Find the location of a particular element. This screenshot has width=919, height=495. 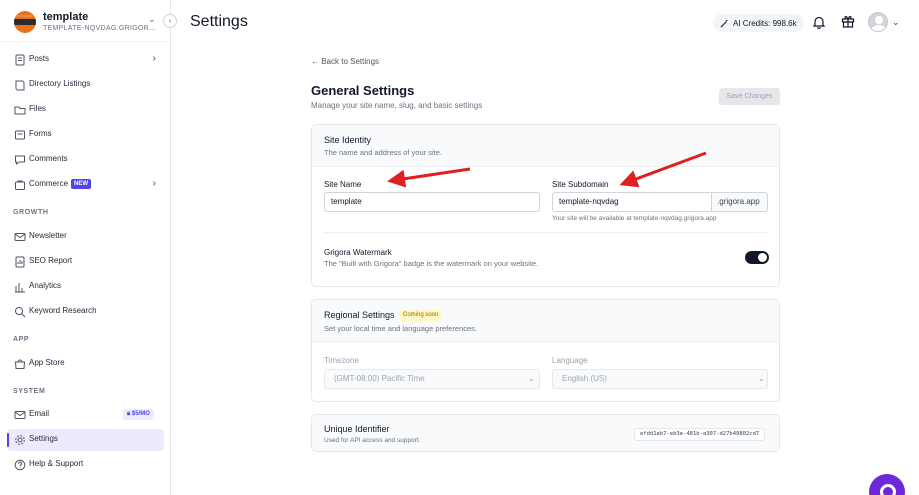

section-label-growth: GROWTH is located at coordinates (31, 212).